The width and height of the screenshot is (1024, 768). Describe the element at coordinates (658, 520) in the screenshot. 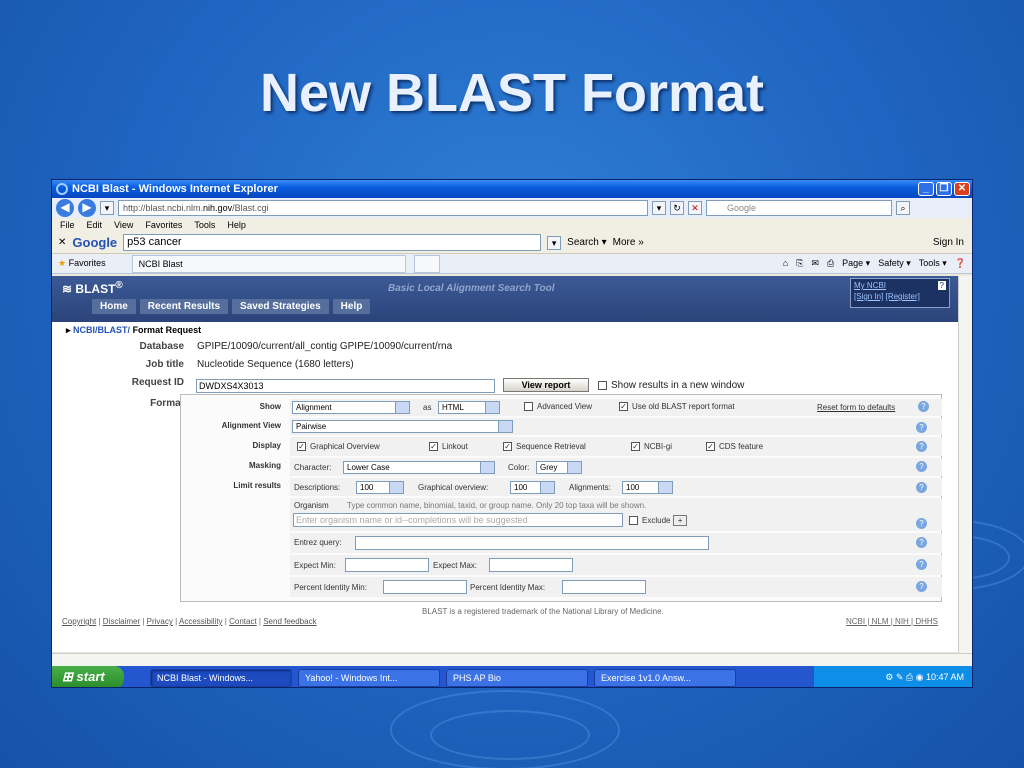

I see `exclude-option: Exclude +` at that location.